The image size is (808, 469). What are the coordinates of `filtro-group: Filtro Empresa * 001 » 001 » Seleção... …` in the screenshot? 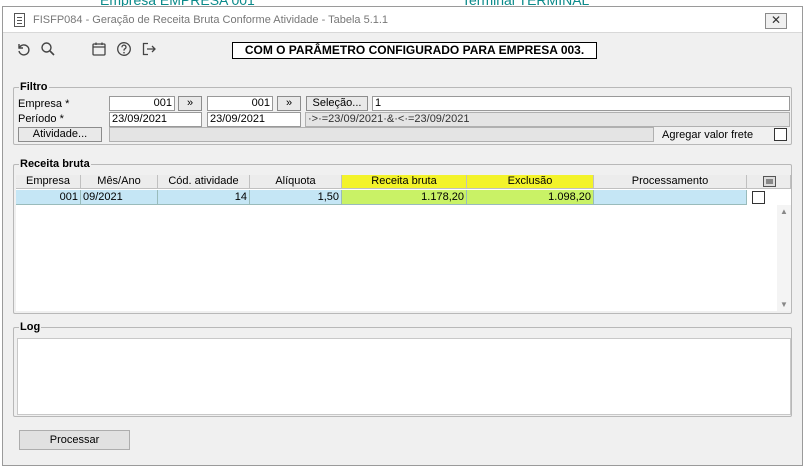 It's located at (402, 113).